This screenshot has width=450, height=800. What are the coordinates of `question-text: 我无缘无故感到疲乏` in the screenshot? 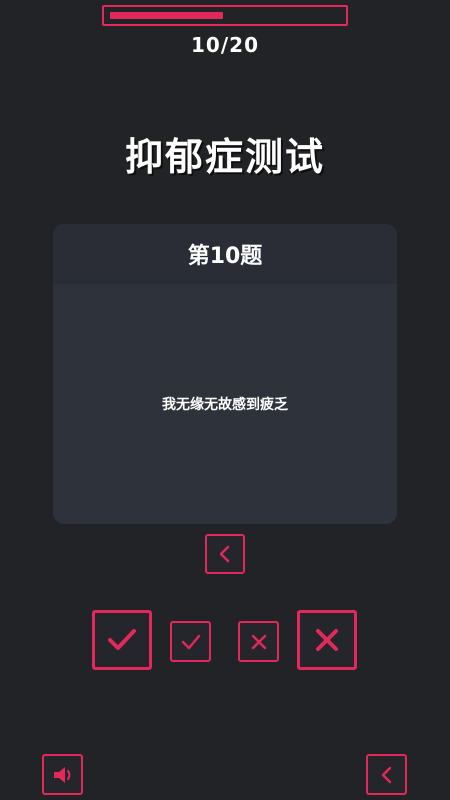 It's located at (225, 405).